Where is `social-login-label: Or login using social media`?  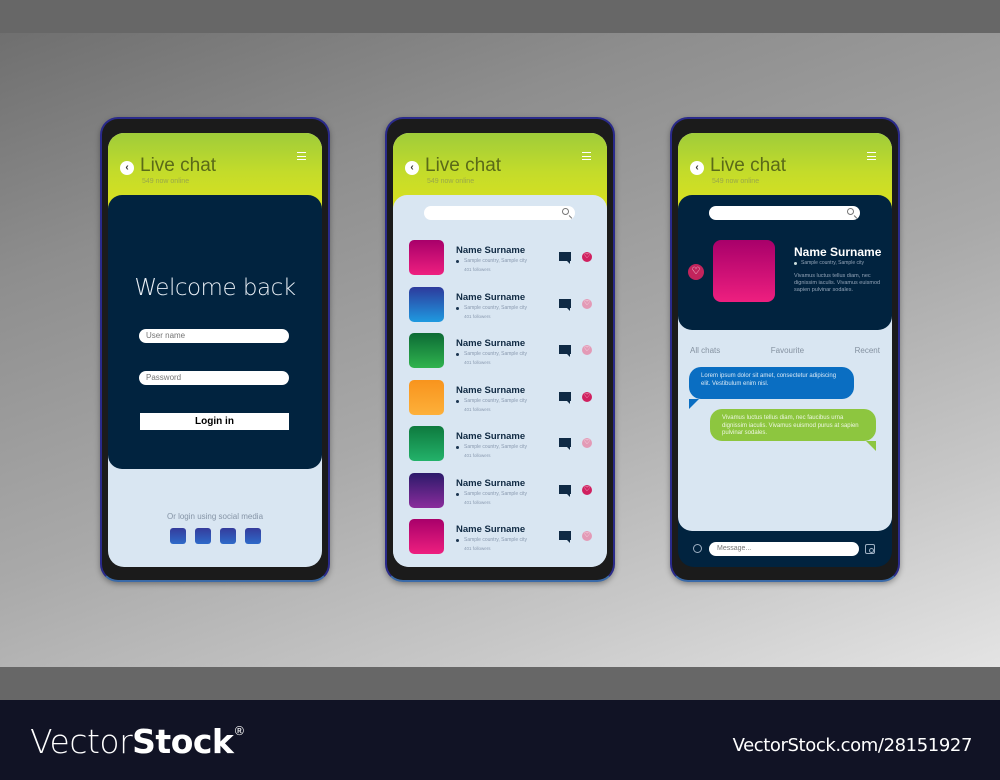 social-login-label: Or login using social media is located at coordinates (215, 516).